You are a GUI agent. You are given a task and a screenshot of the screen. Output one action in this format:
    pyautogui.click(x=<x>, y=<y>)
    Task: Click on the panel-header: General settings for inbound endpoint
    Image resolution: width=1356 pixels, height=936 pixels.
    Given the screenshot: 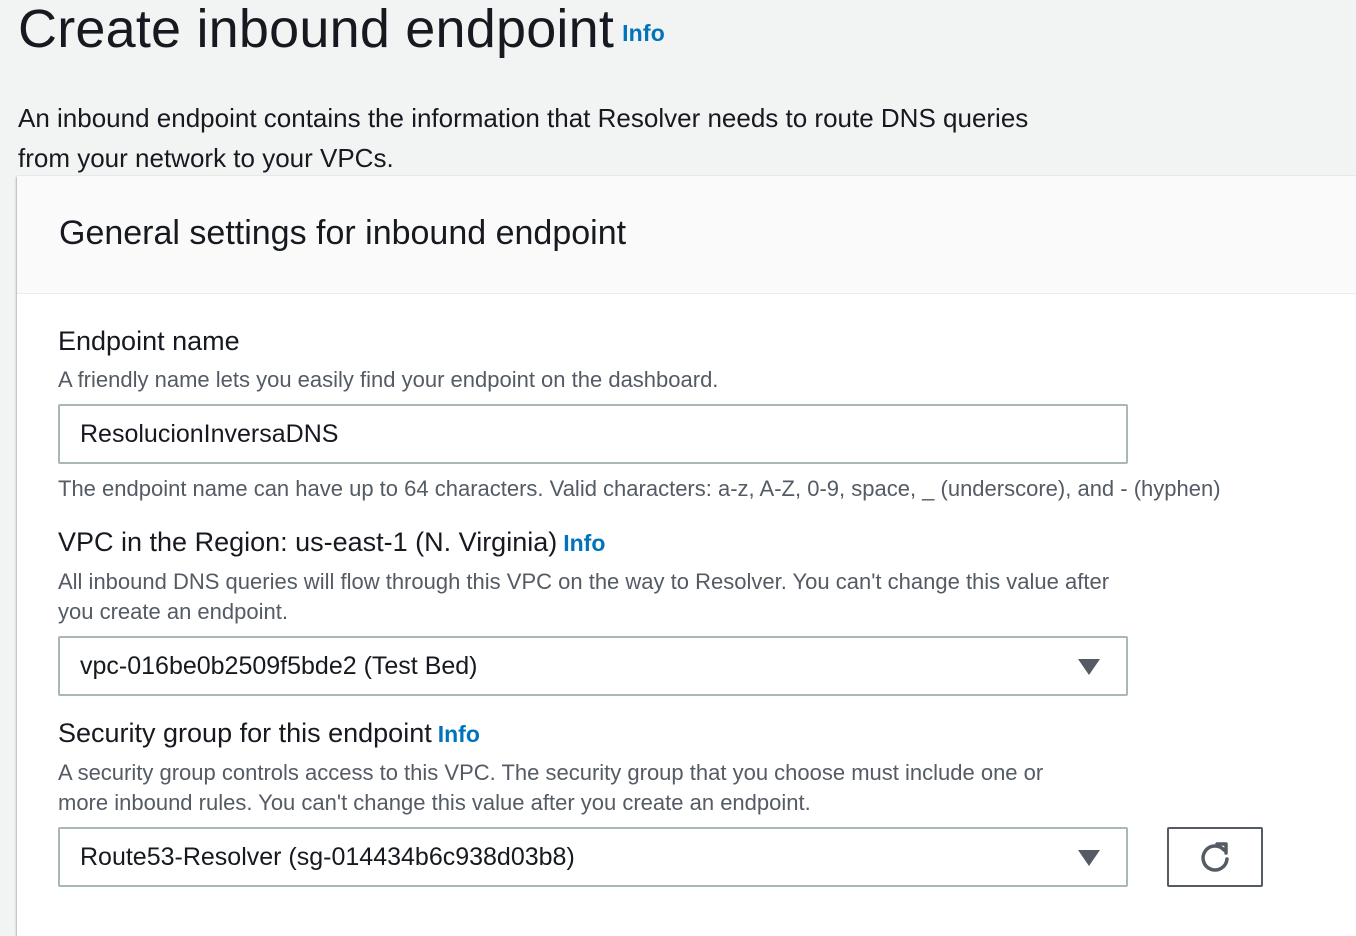 What is the action you would take?
    pyautogui.click(x=686, y=235)
    